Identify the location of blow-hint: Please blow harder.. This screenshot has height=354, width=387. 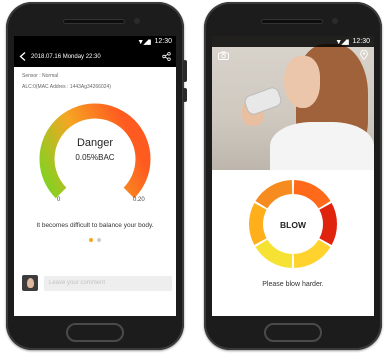
(293, 284).